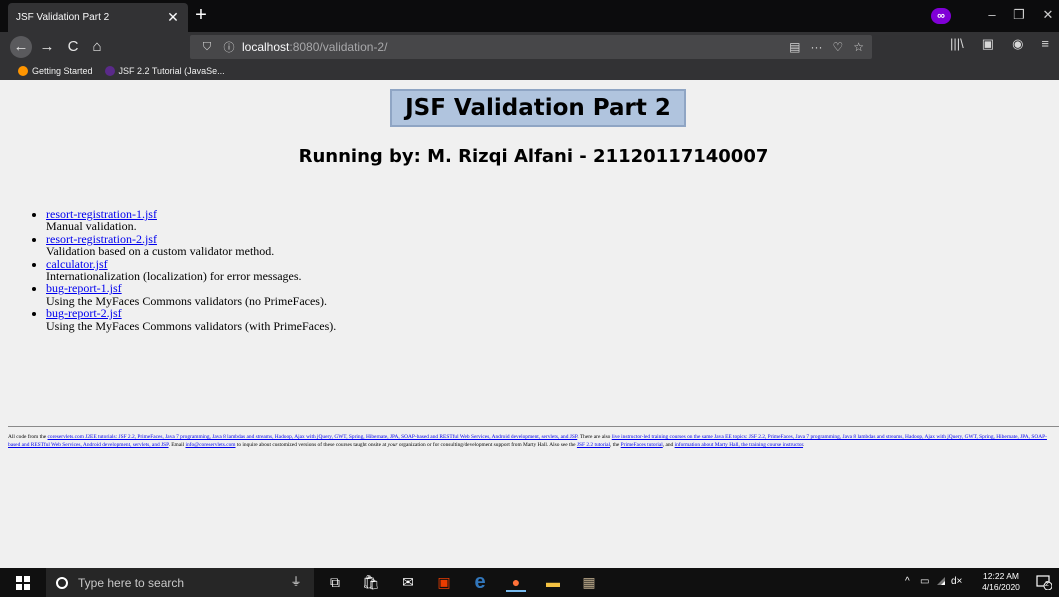 The width and height of the screenshot is (1059, 597). Describe the element at coordinates (516, 582) in the screenshot. I see `firefox-icon: ●` at that location.